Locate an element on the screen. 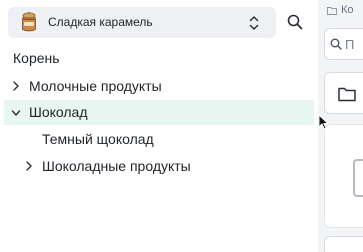  tree-root: Корень is located at coordinates (36, 58).